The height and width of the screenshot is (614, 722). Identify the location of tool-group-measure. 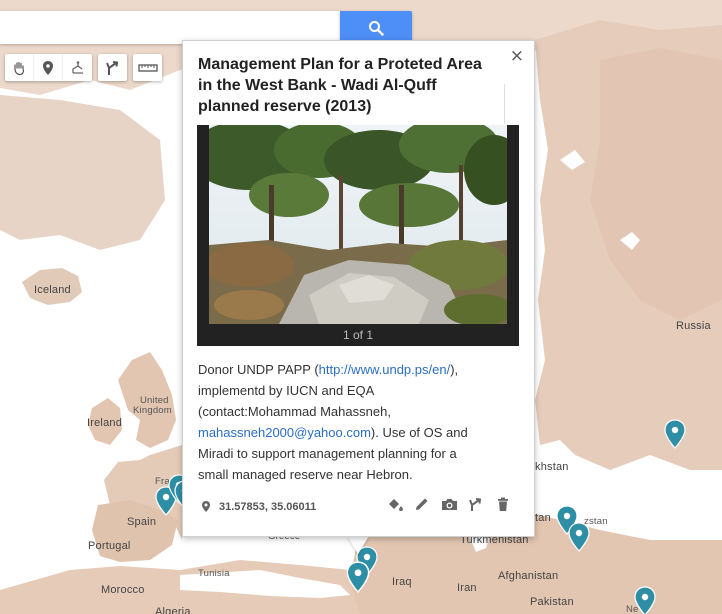
(147, 67).